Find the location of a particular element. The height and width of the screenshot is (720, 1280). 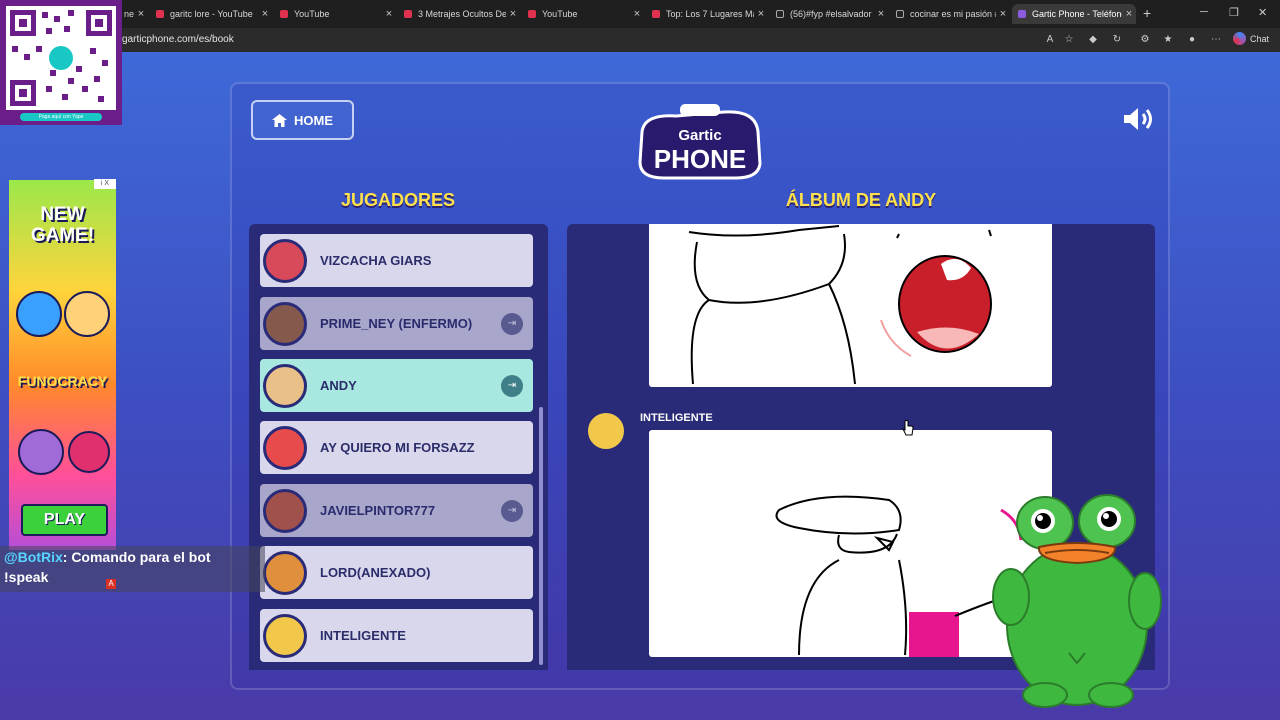

profile-icon: ● is located at coordinates (1192, 40).